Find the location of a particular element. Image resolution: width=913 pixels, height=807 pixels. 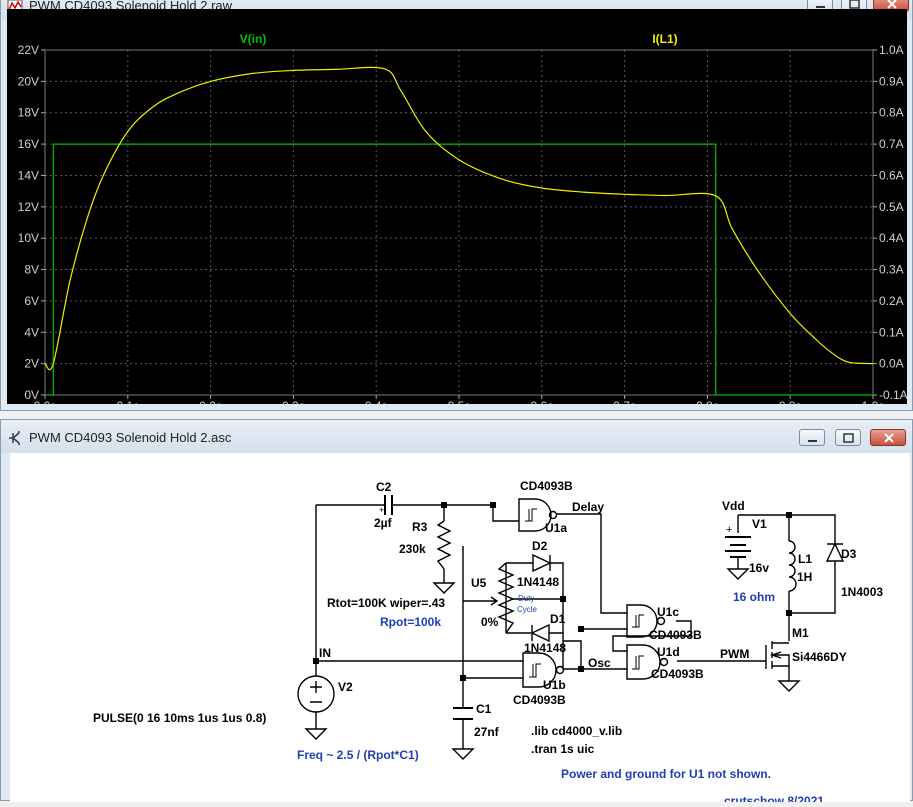

label-u1b-type: CD4093B is located at coordinates (539, 700).